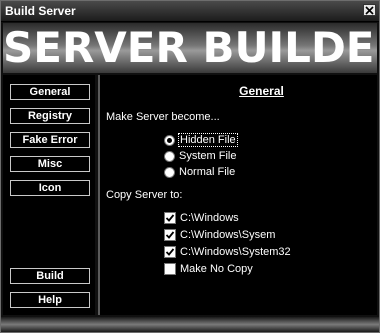  What do you see at coordinates (261, 91) in the screenshot?
I see `panel-title: General` at bounding box center [261, 91].